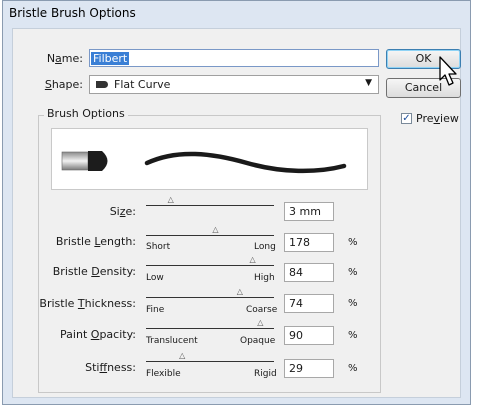 The height and width of the screenshot is (411, 477). Describe the element at coordinates (171, 200) in the screenshot. I see `size-slider-thumb: △` at that location.